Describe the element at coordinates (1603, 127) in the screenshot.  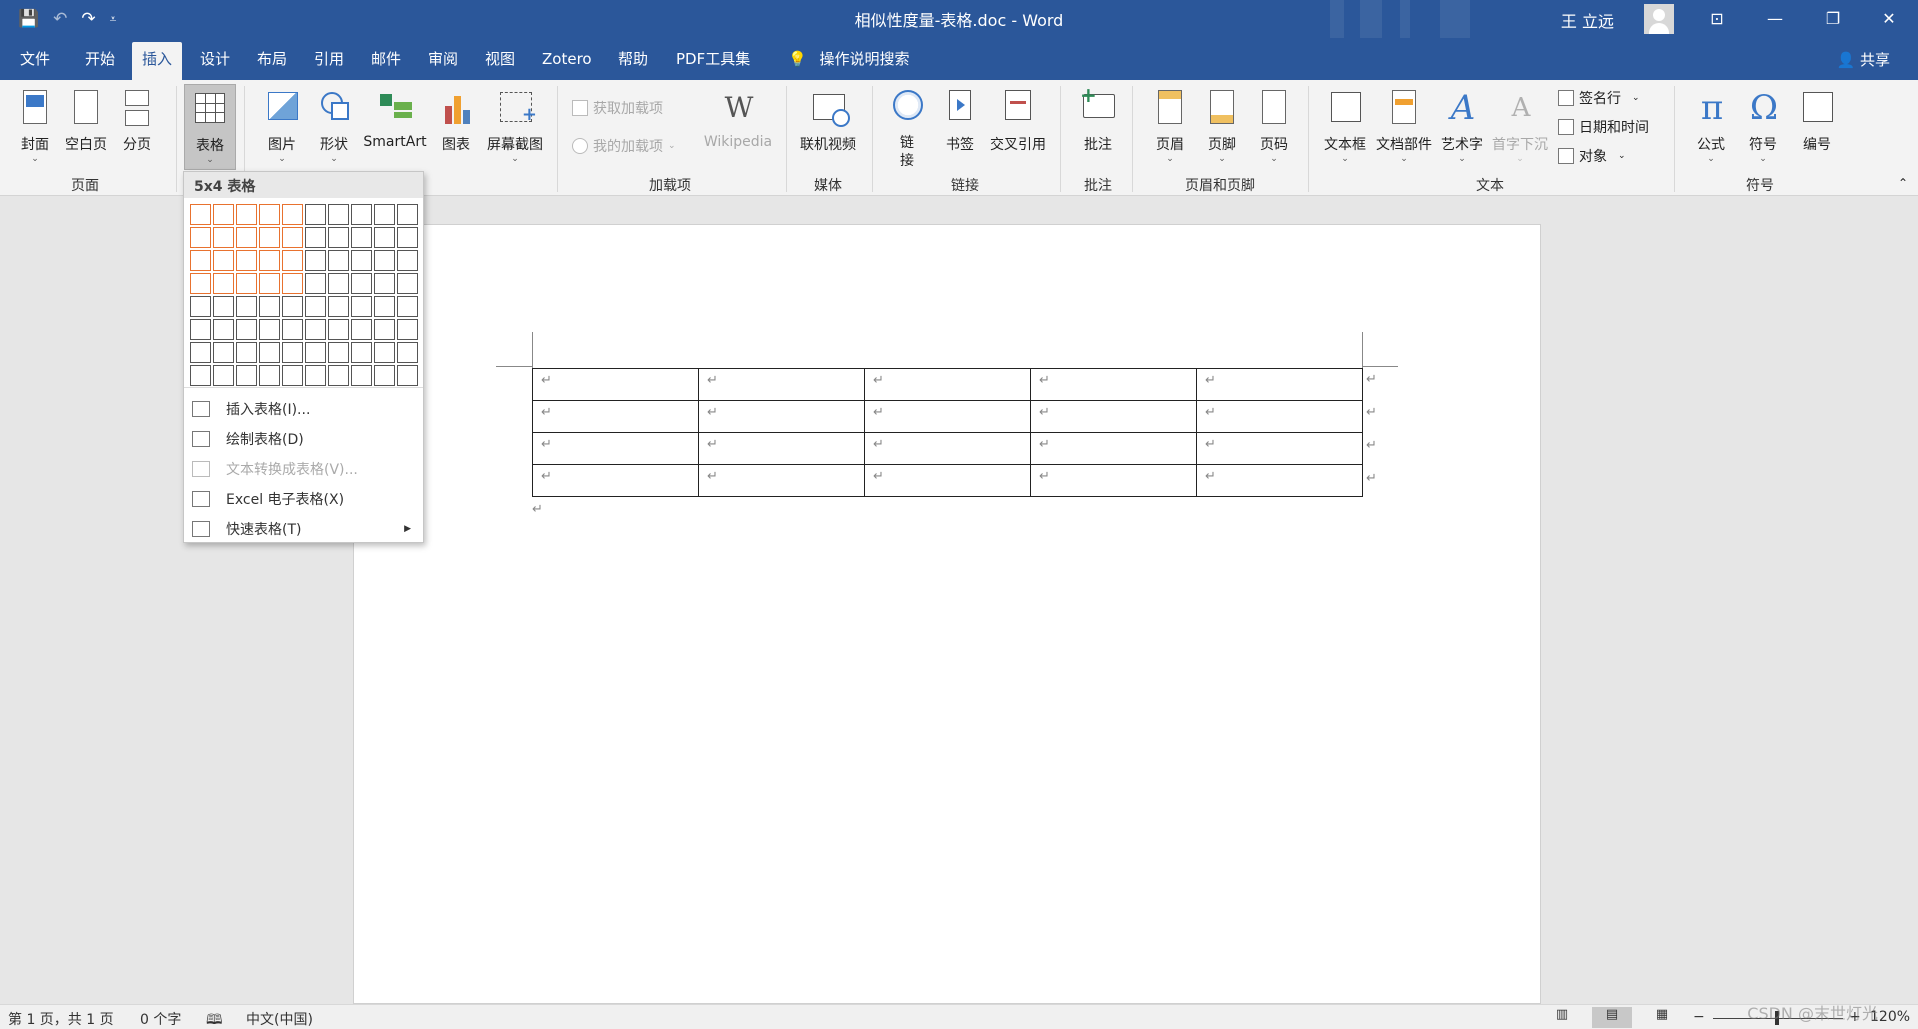
I see `date-time-button: 日期和时间` at that location.